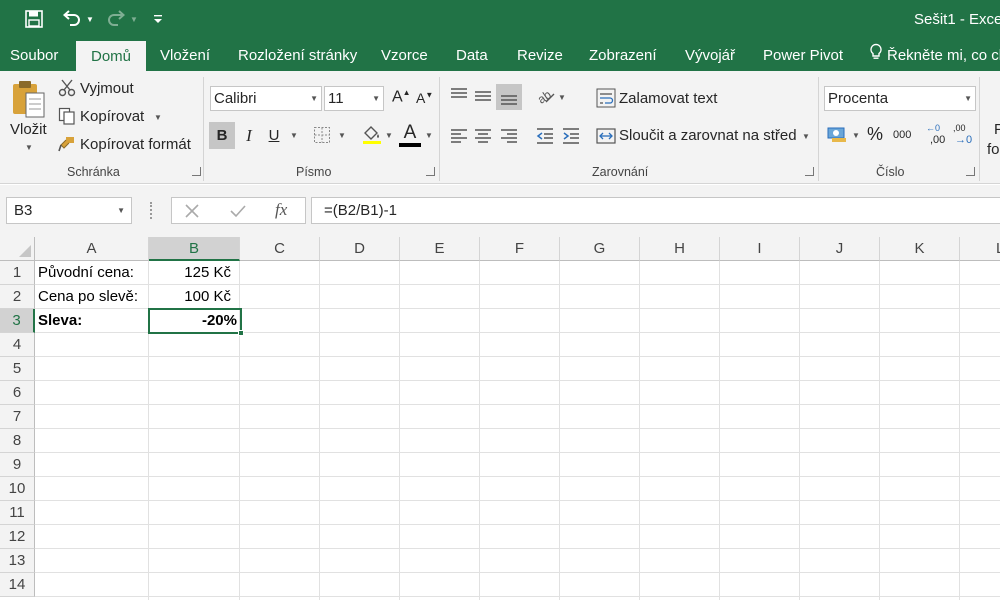 Image resolution: width=1000 pixels, height=600 pixels. Describe the element at coordinates (322, 137) in the screenshot. I see `borders-icon` at that location.